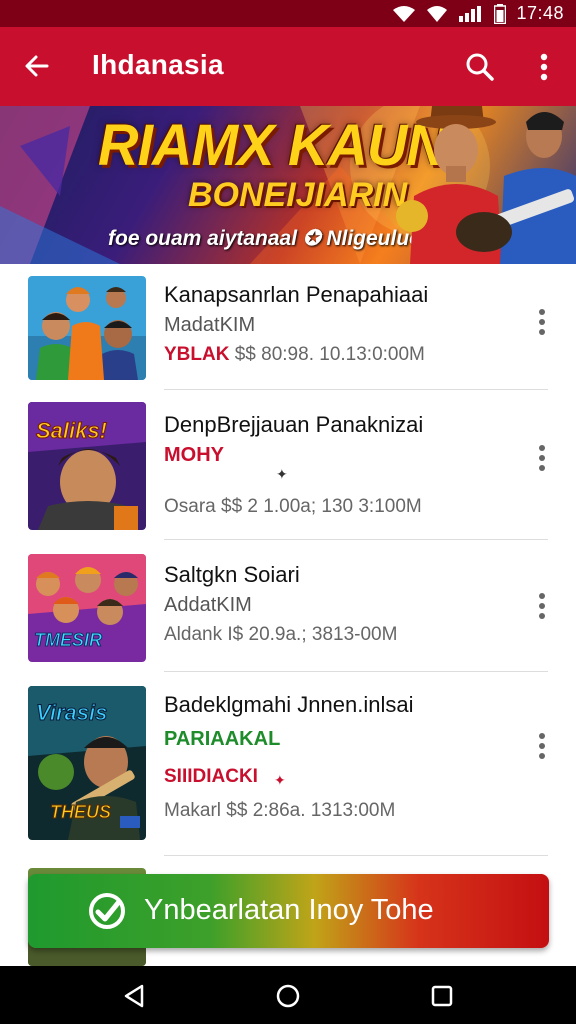 Image resolution: width=576 pixels, height=1024 pixels. I want to click on item-meta: YBLAK $$ 80:98. 10.13:0:00M, so click(294, 355).